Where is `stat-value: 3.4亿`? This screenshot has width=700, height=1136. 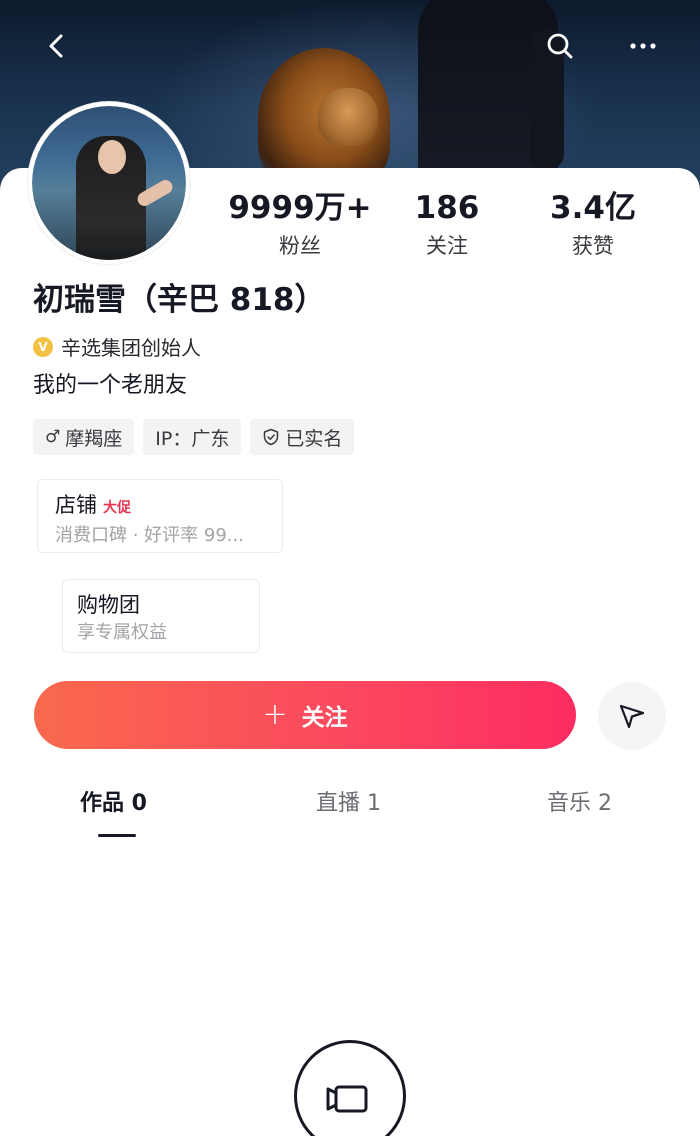 stat-value: 3.4亿 is located at coordinates (593, 208).